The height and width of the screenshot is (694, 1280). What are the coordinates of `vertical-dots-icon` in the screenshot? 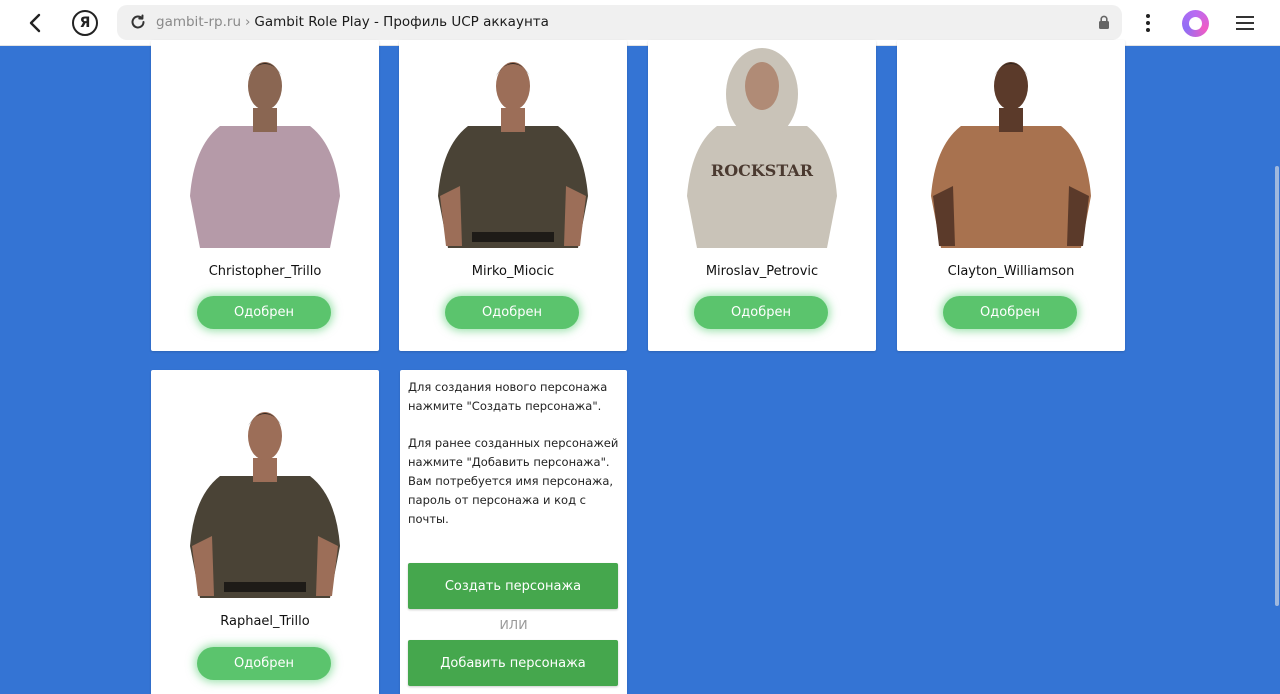 It's located at (1148, 23).